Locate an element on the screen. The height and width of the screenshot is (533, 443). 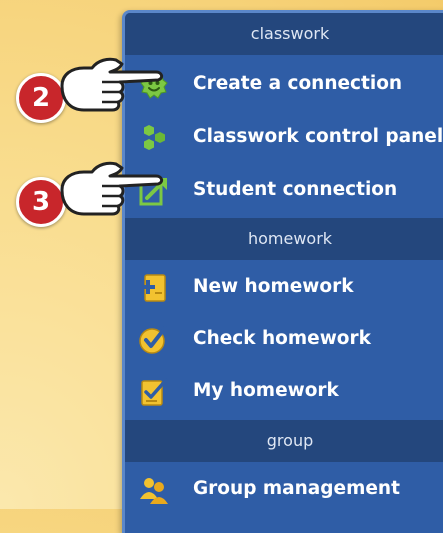
section-header-classwork: classwork is located at coordinates (284, 34).